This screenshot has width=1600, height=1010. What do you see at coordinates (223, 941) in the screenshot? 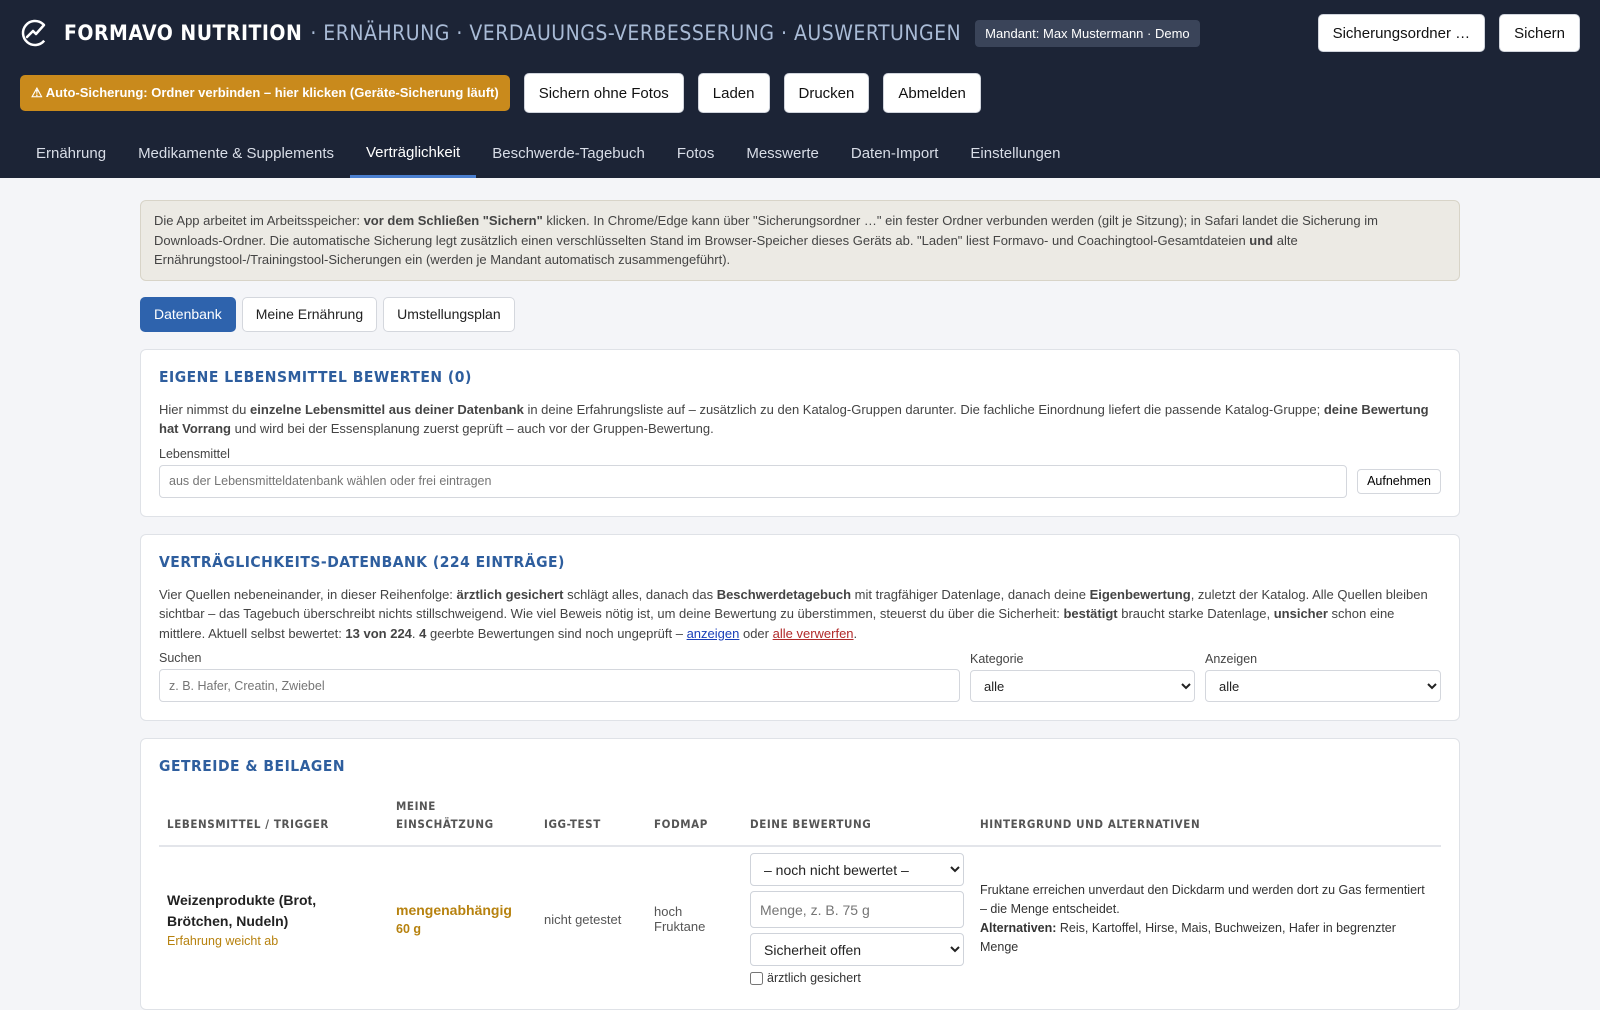
I see `food-note: Erfahrung weicht ab` at bounding box center [223, 941].